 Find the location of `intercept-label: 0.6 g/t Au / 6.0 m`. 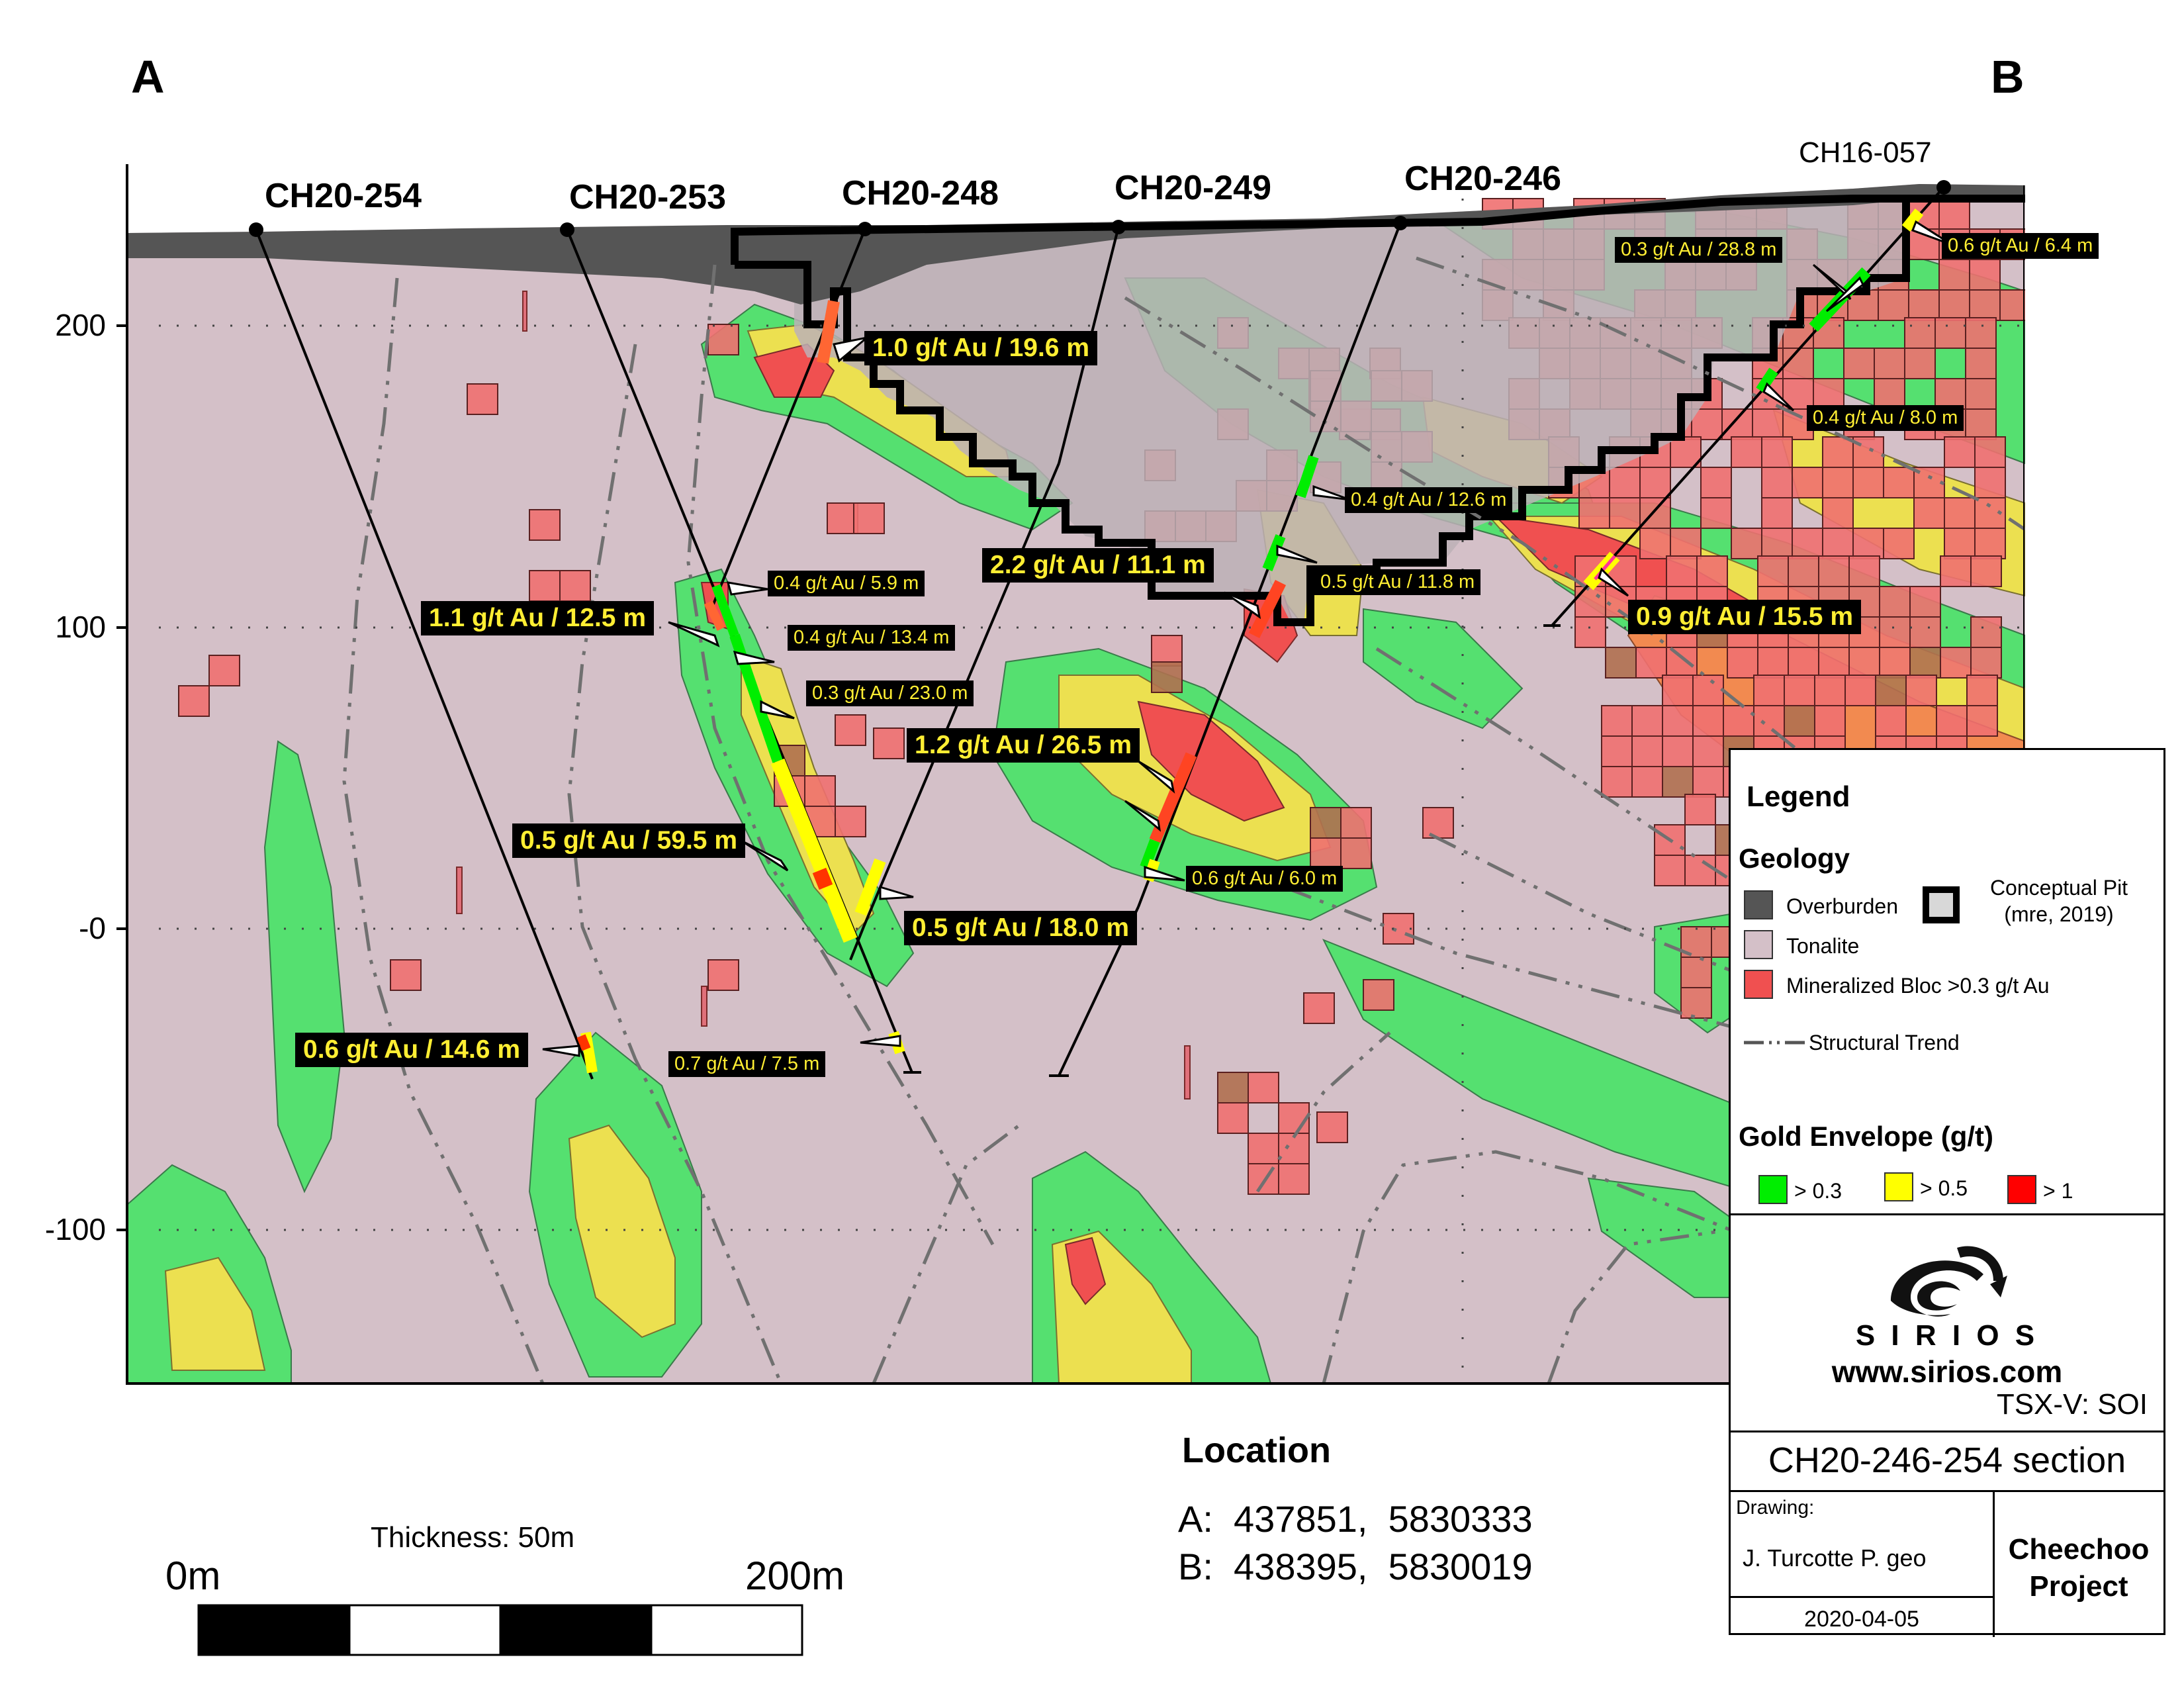

intercept-label: 0.6 g/t Au / 6.0 m is located at coordinates (1264, 879).